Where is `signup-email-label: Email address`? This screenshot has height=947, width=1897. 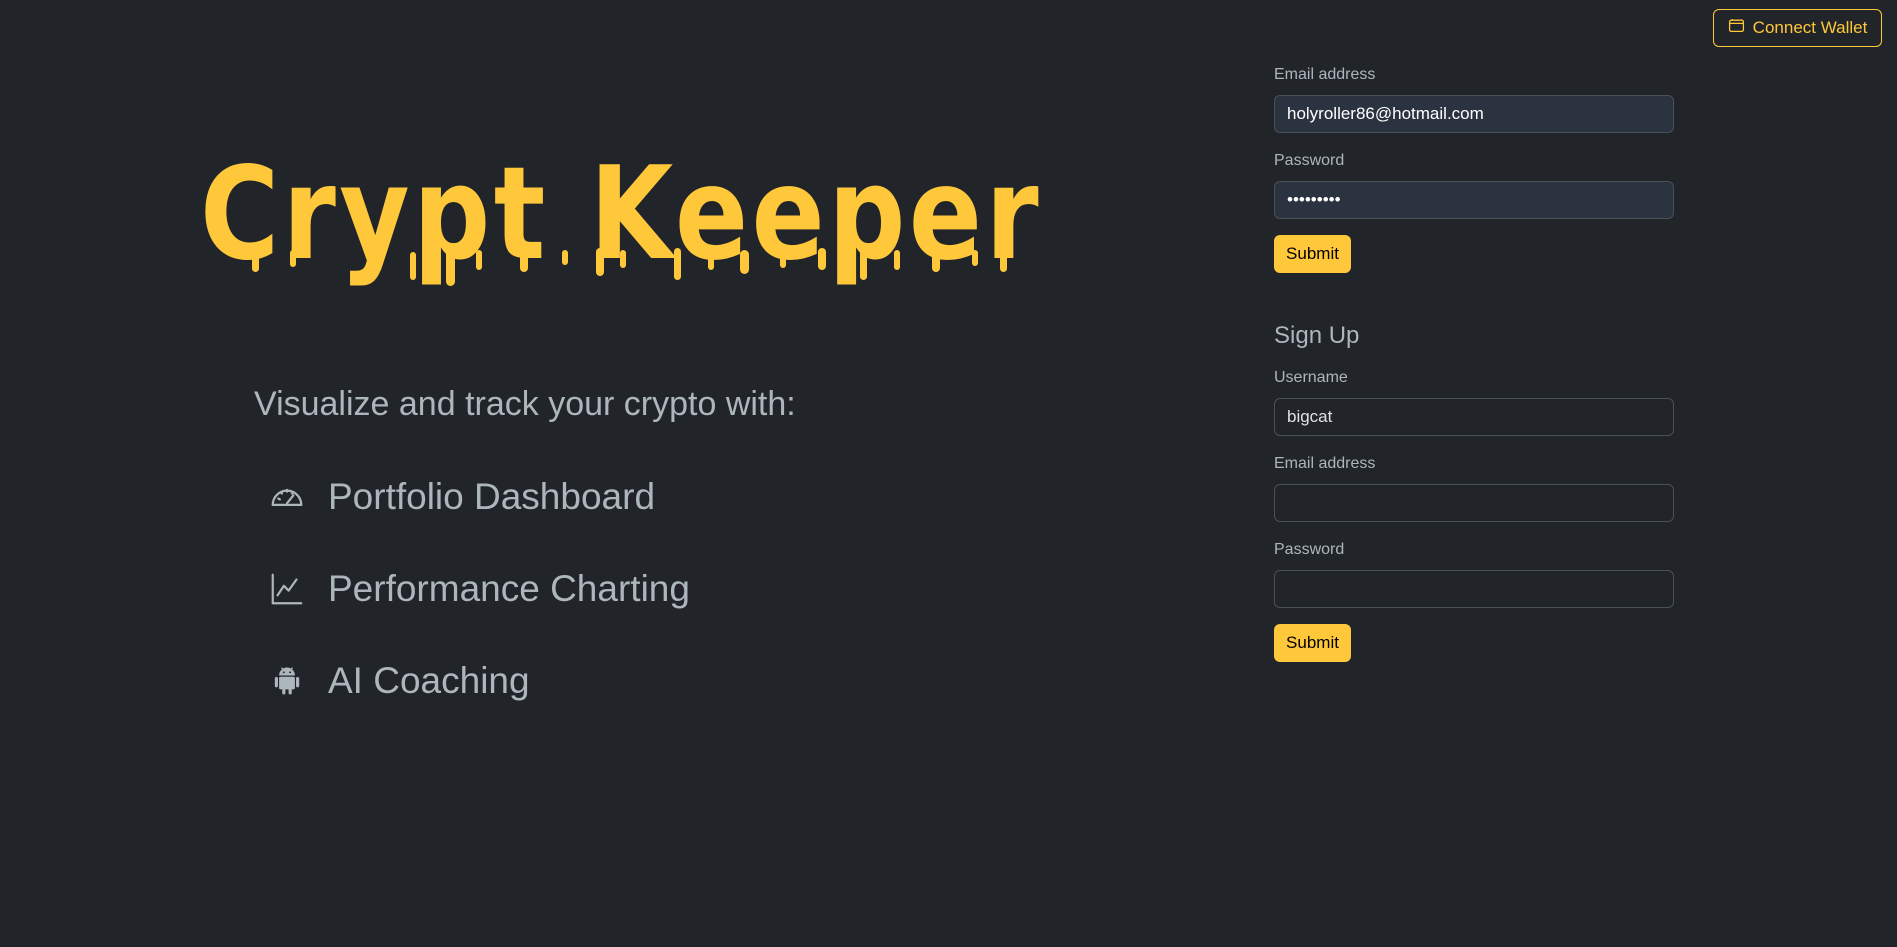
signup-email-label: Email address is located at coordinates (1325, 463).